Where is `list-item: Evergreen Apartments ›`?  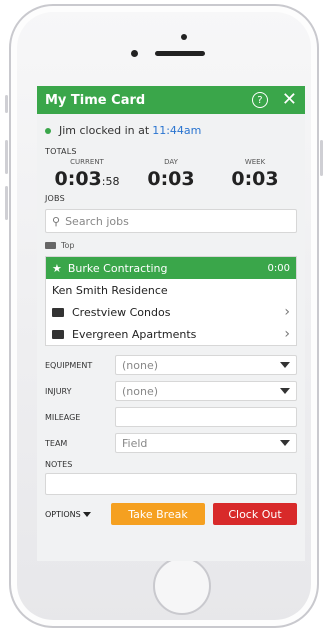 list-item: Evergreen Apartments › is located at coordinates (171, 334).